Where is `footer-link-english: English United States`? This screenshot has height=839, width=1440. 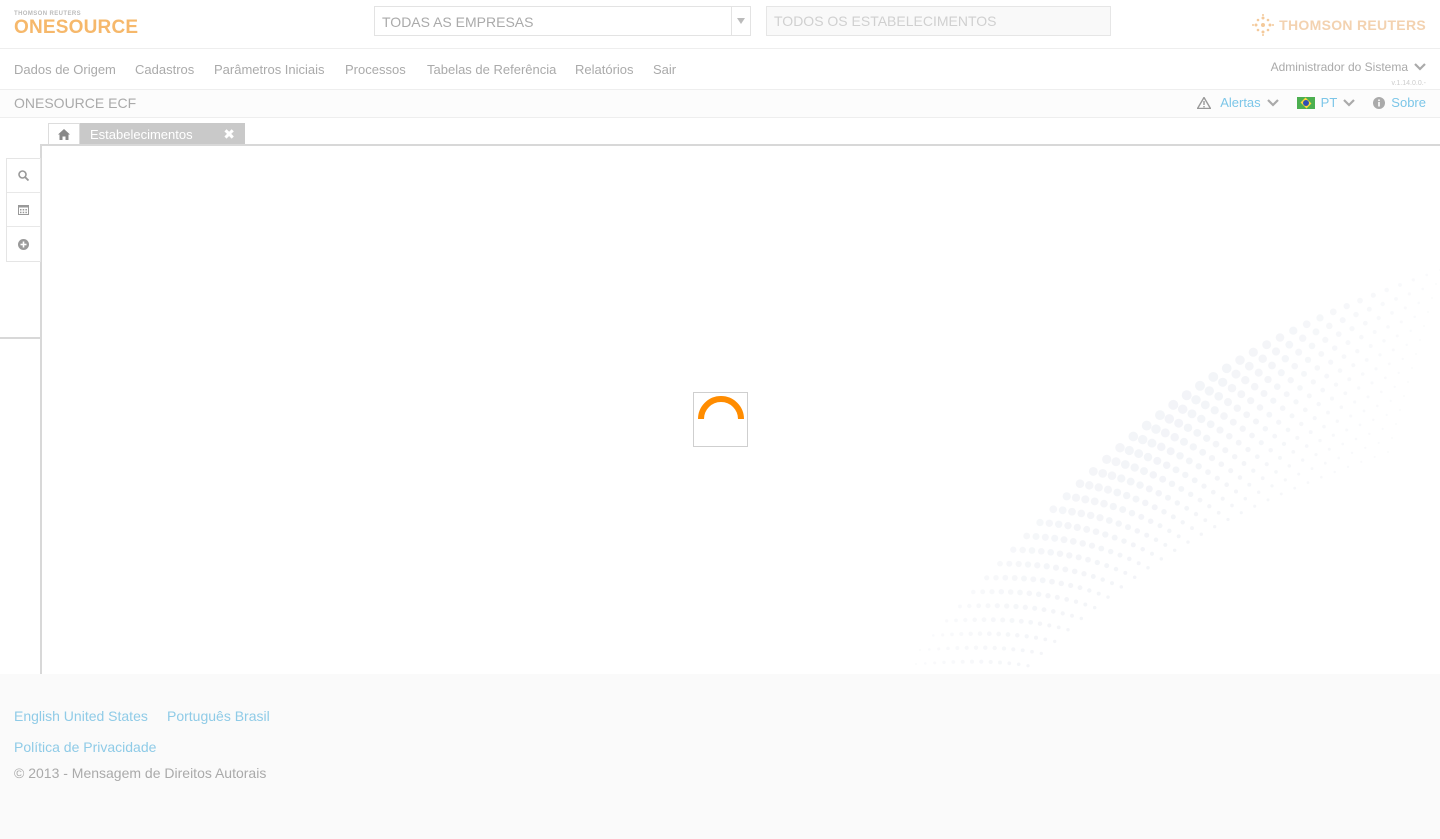
footer-link-english: English United States is located at coordinates (81, 716).